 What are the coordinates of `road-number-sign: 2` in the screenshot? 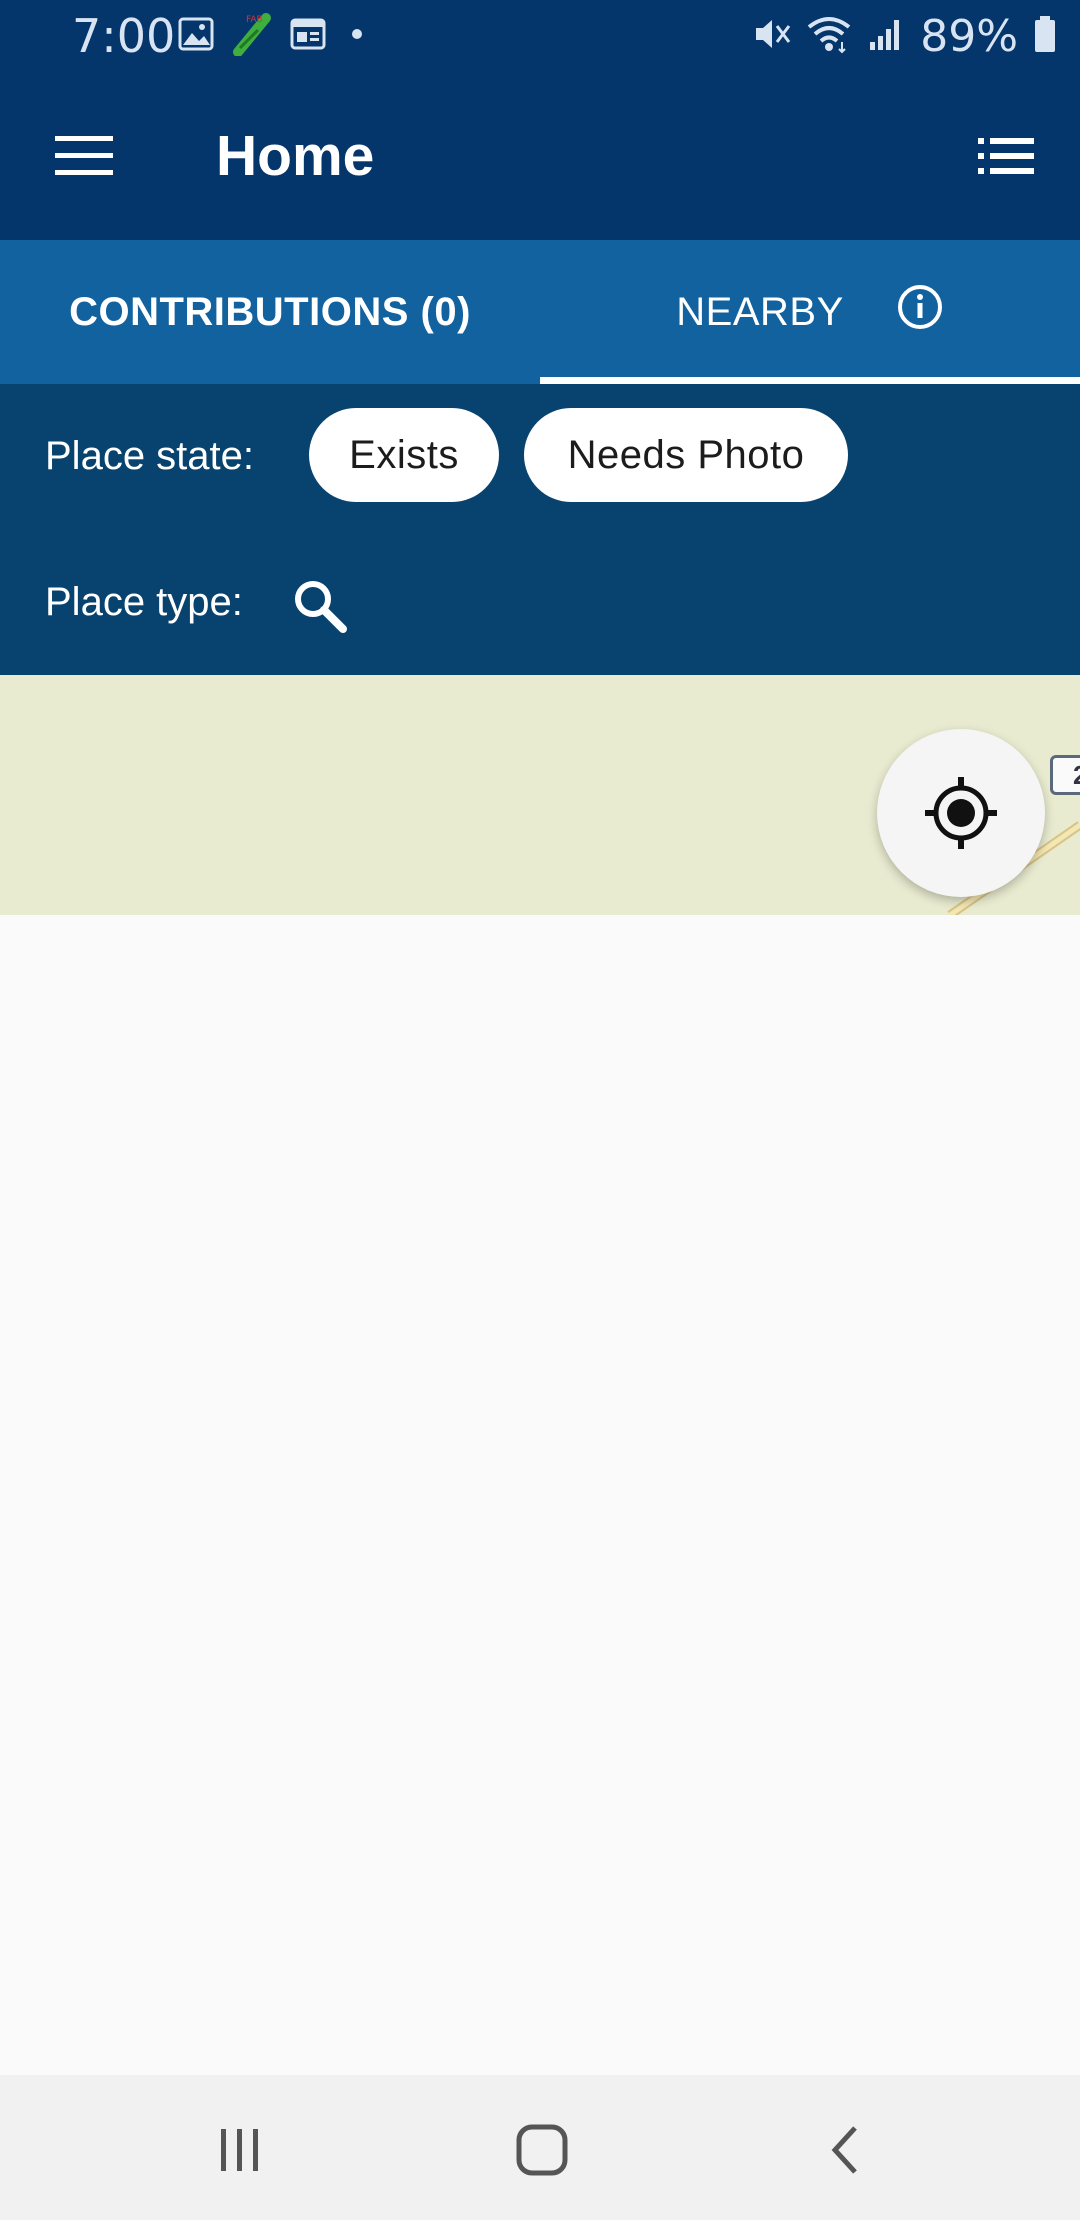 It's located at (1065, 775).